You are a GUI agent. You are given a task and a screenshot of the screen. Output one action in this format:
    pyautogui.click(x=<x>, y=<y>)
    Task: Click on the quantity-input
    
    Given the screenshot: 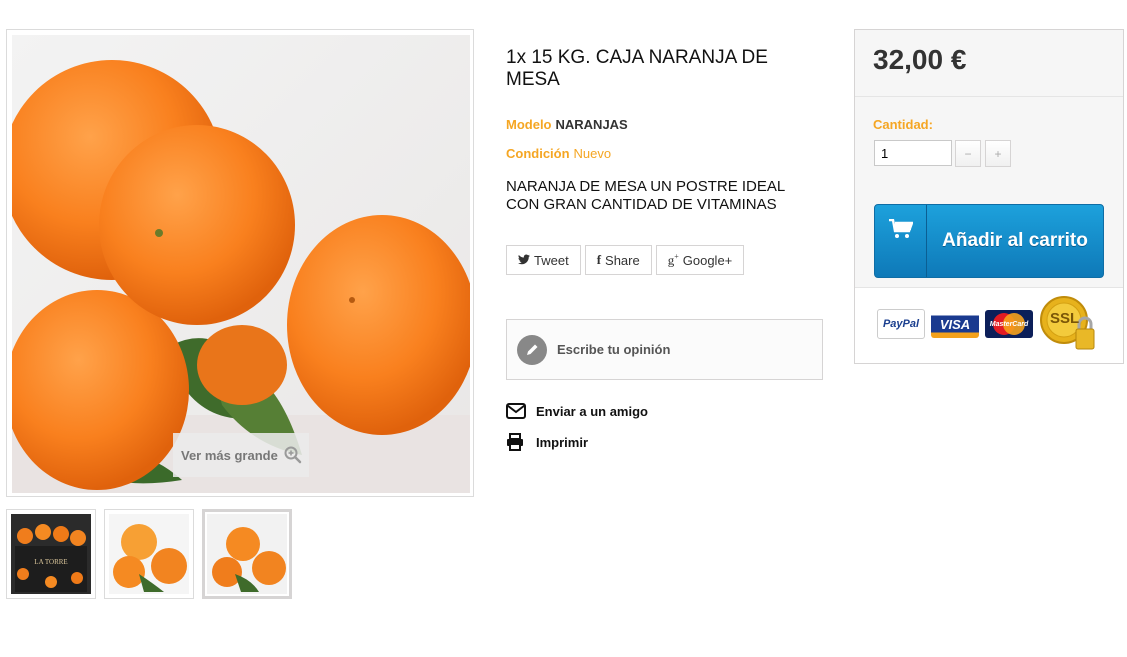 What is the action you would take?
    pyautogui.click(x=913, y=153)
    